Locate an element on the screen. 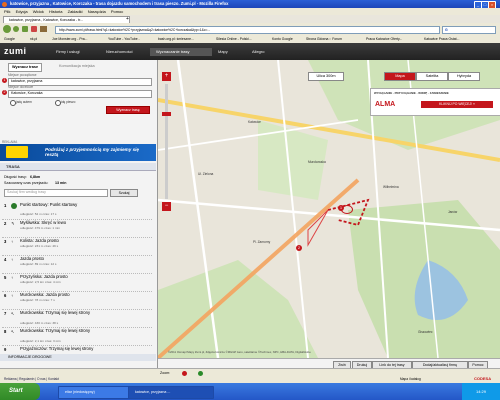  step-detail: odległość: 430 m czas: 38 s is located at coordinates (39, 323).